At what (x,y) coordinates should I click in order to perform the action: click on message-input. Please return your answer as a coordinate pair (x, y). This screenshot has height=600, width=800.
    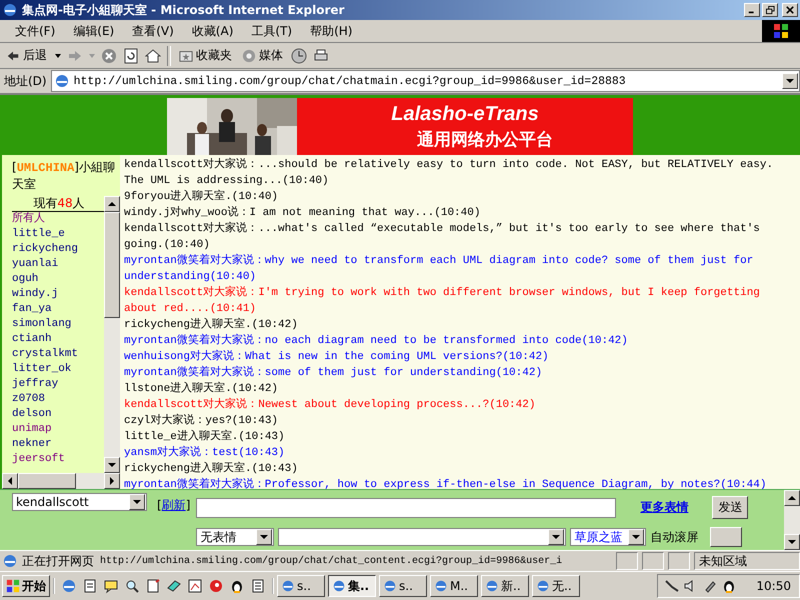
    Looking at the image, I should click on (406, 508).